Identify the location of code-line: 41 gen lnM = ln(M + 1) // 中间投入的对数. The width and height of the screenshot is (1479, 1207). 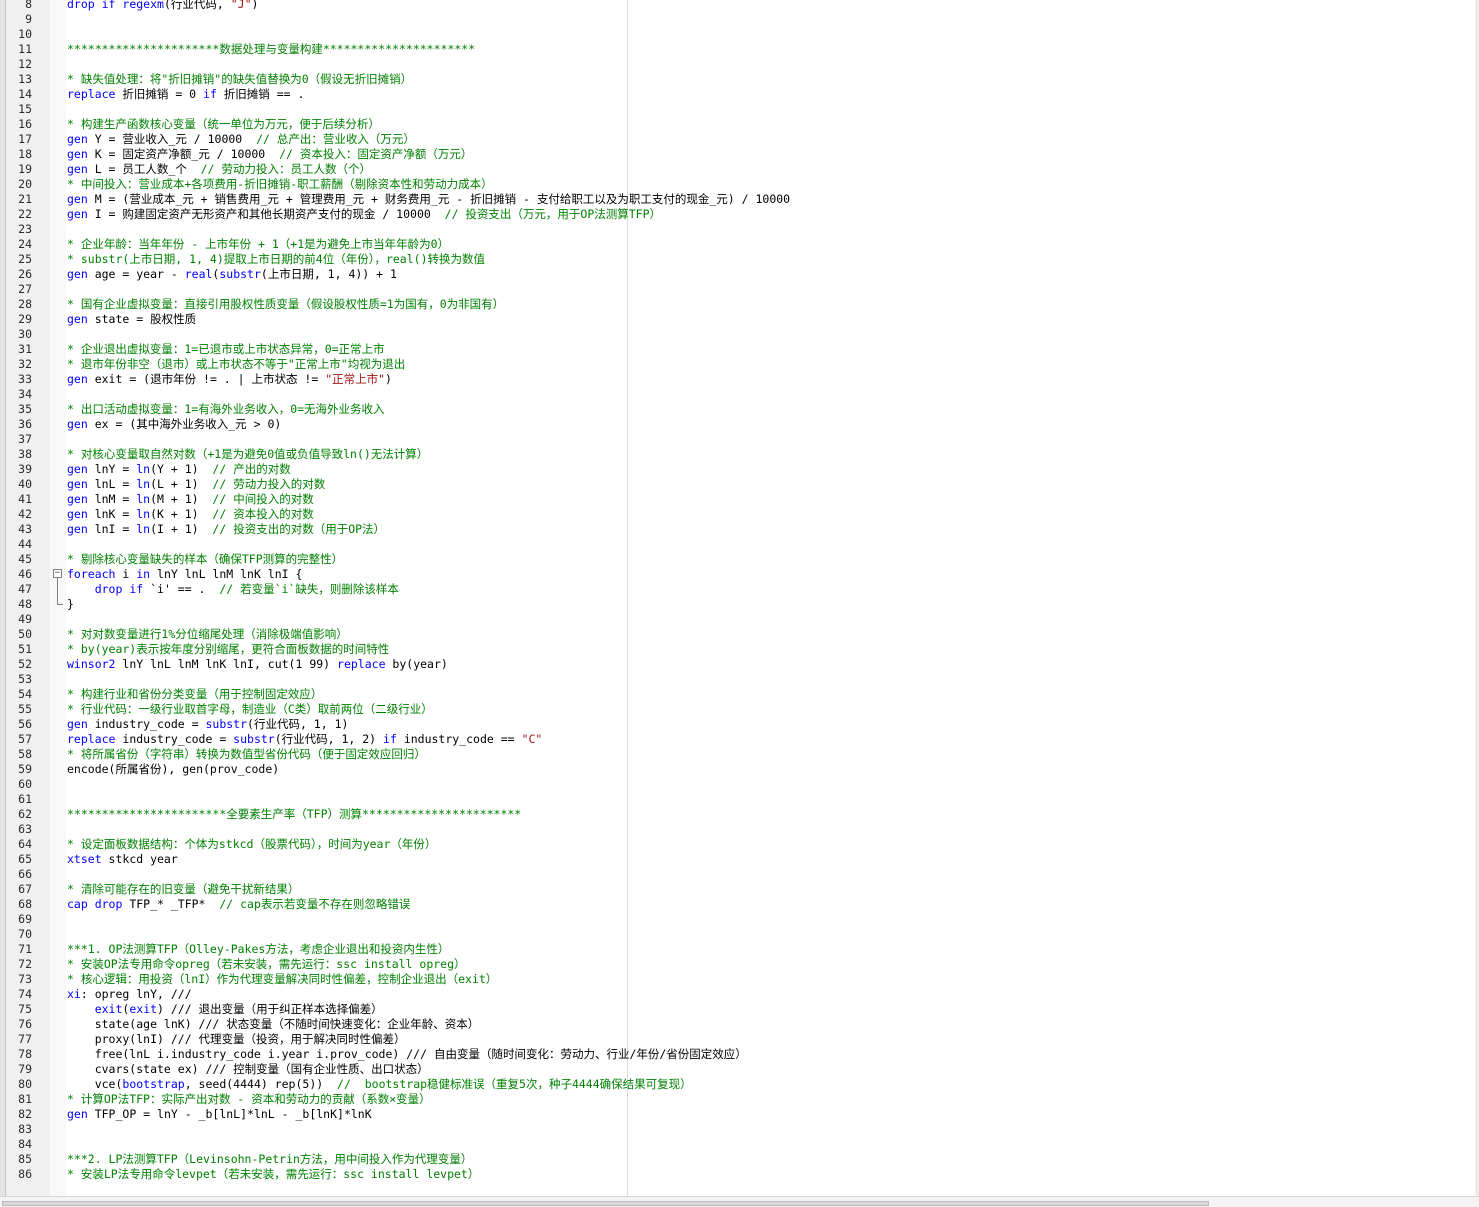
(737, 499).